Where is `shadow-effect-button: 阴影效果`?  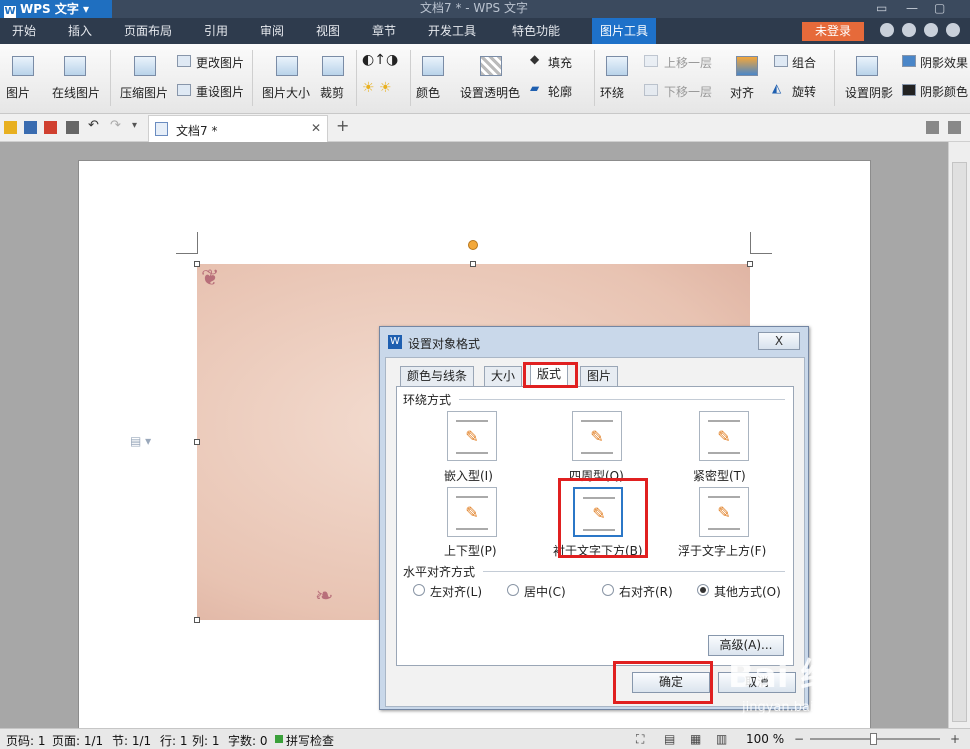 shadow-effect-button: 阴影效果 is located at coordinates (944, 62).